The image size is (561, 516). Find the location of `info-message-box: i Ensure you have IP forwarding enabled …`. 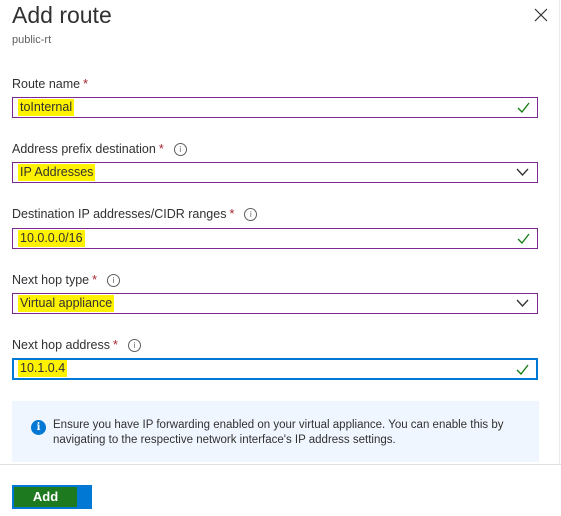

info-message-box: i Ensure you have IP forwarding enabled … is located at coordinates (275, 431).